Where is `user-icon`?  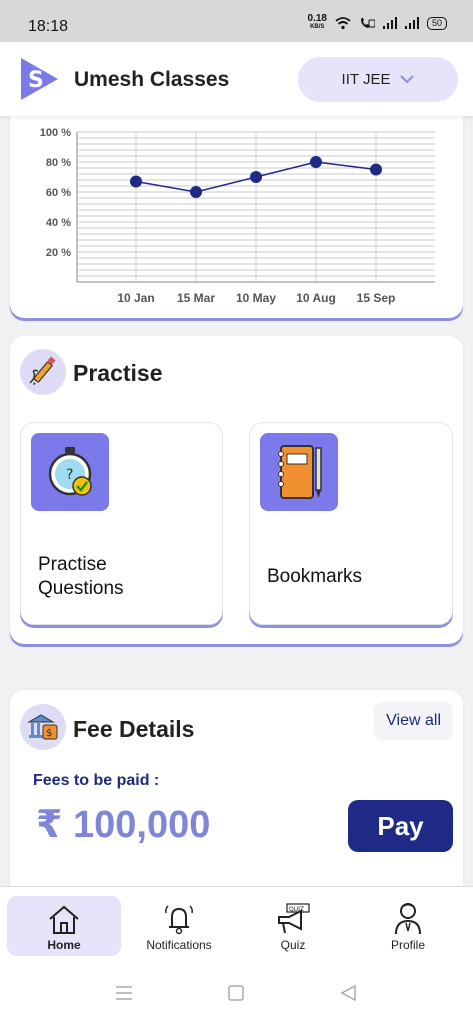 user-icon is located at coordinates (408, 919).